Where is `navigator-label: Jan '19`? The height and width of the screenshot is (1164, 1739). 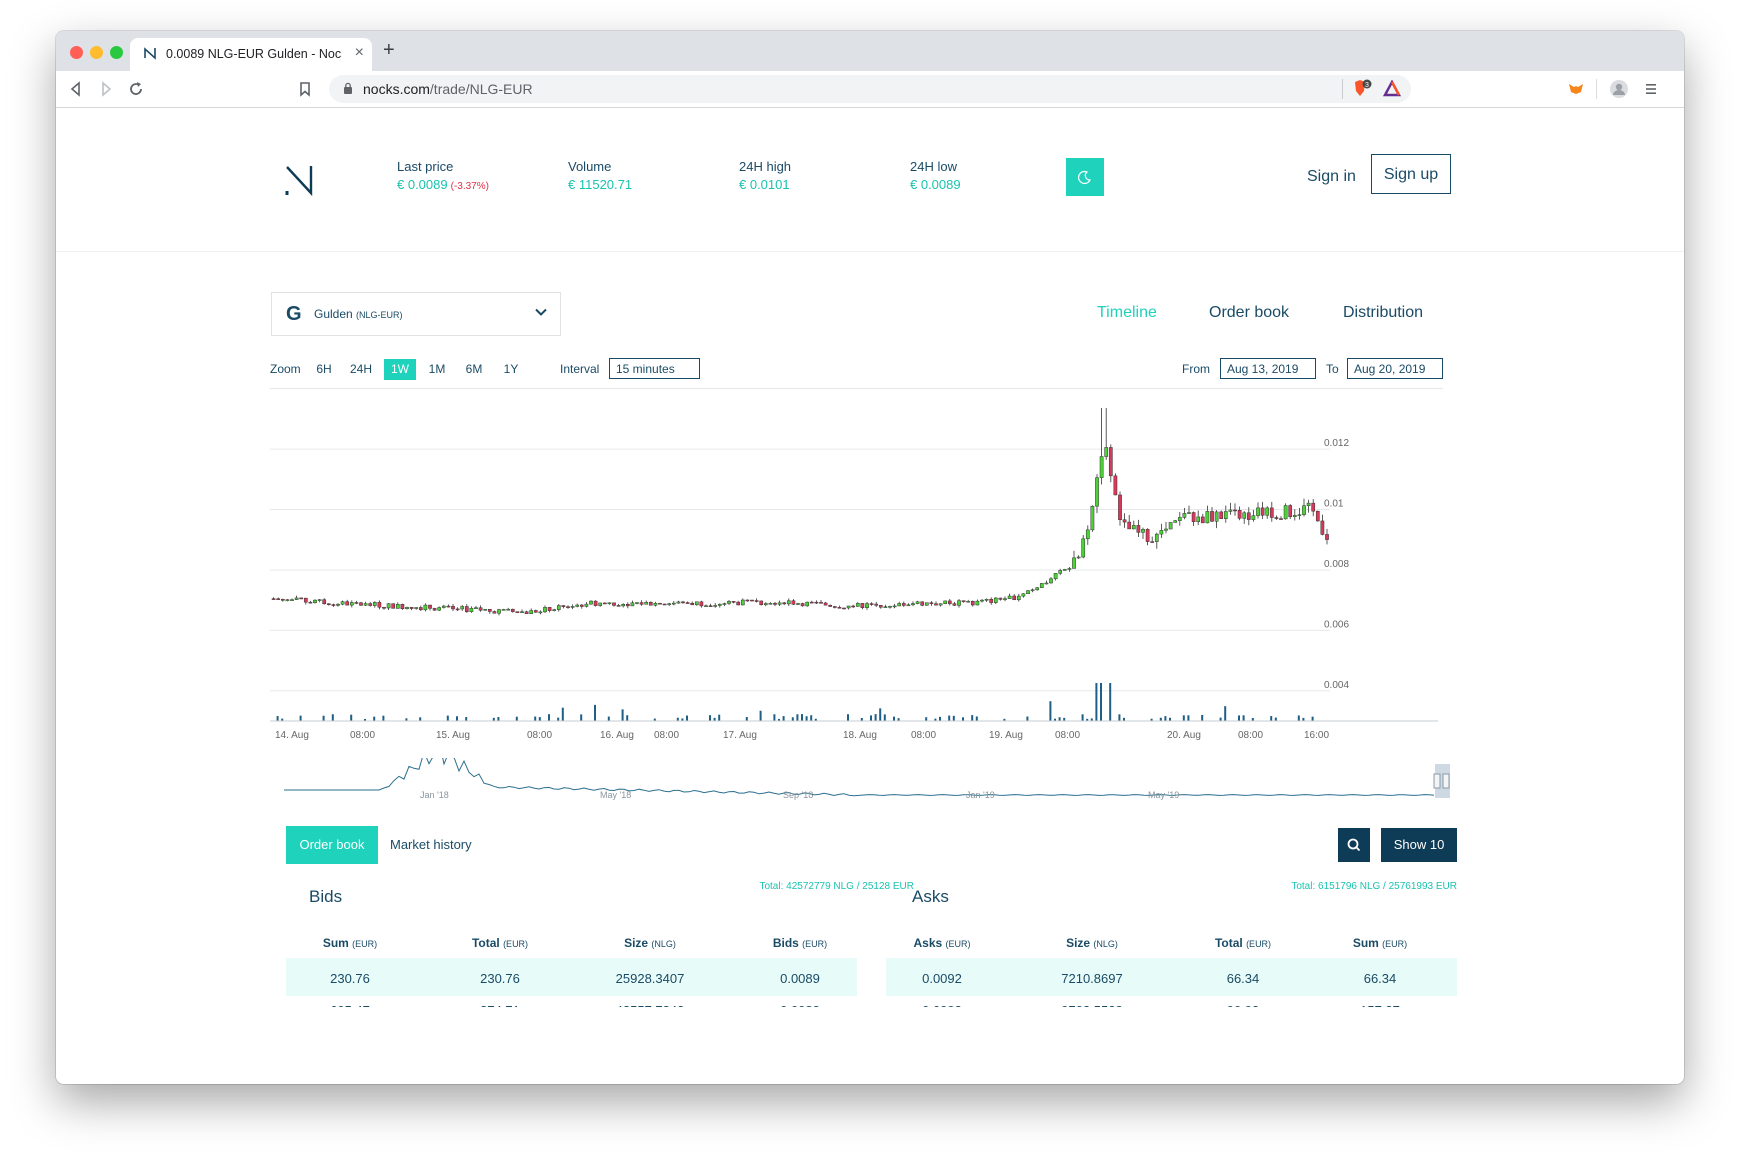
navigator-label: Jan '19 is located at coordinates (980, 795).